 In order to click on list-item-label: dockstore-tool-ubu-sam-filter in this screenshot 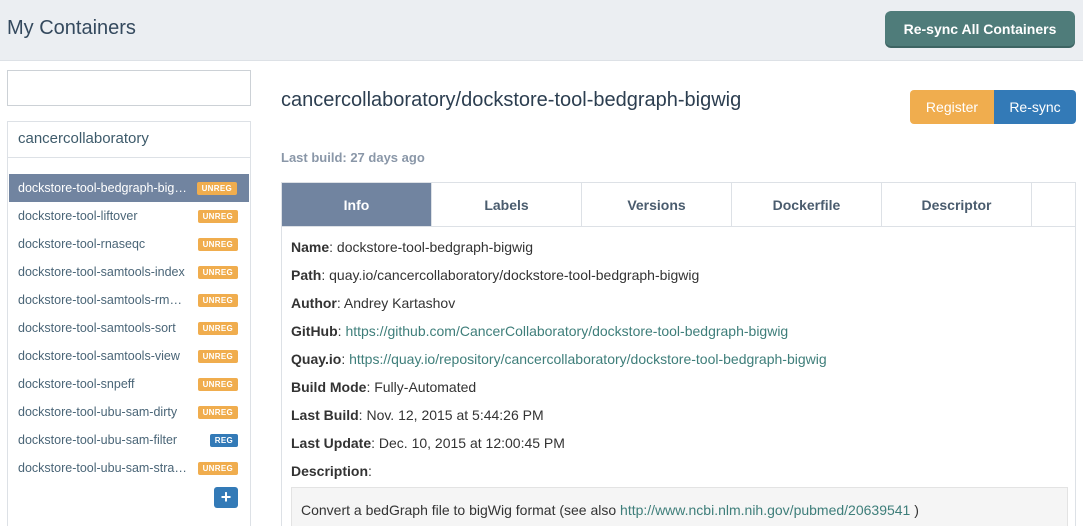, I will do `click(98, 440)`.